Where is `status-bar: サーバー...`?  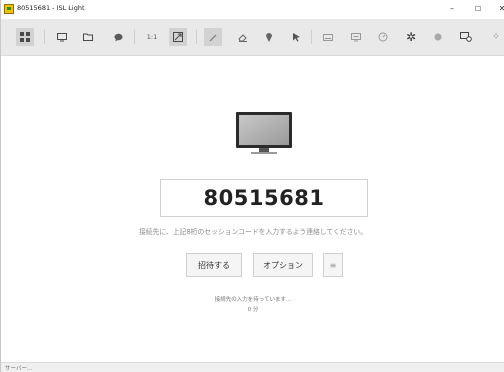
status-bar: サーバー... is located at coordinates (252, 367).